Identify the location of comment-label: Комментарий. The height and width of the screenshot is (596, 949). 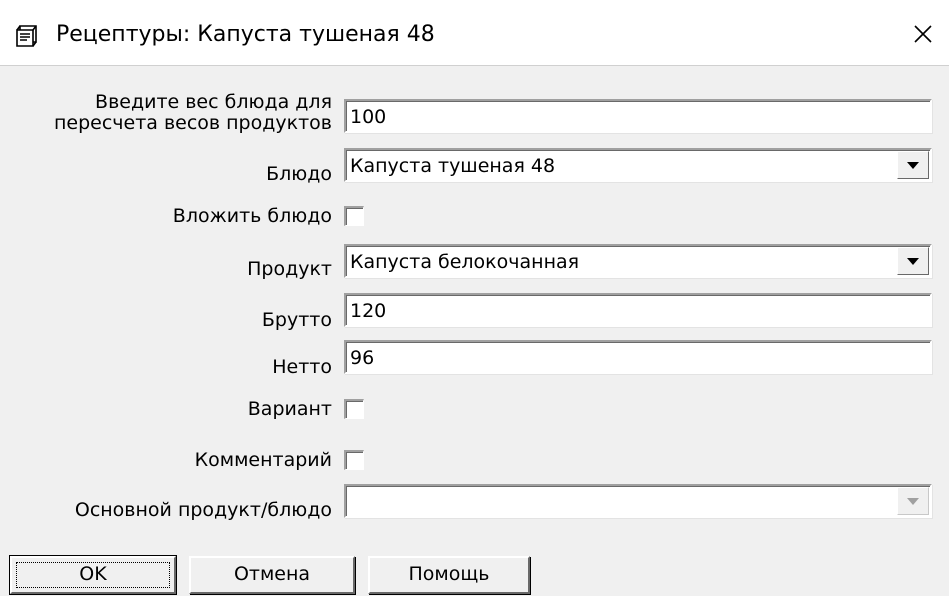
(263, 460).